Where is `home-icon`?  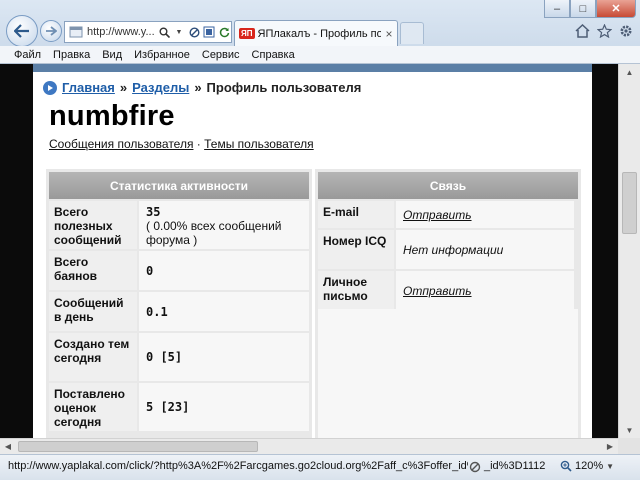
home-icon is located at coordinates (582, 31).